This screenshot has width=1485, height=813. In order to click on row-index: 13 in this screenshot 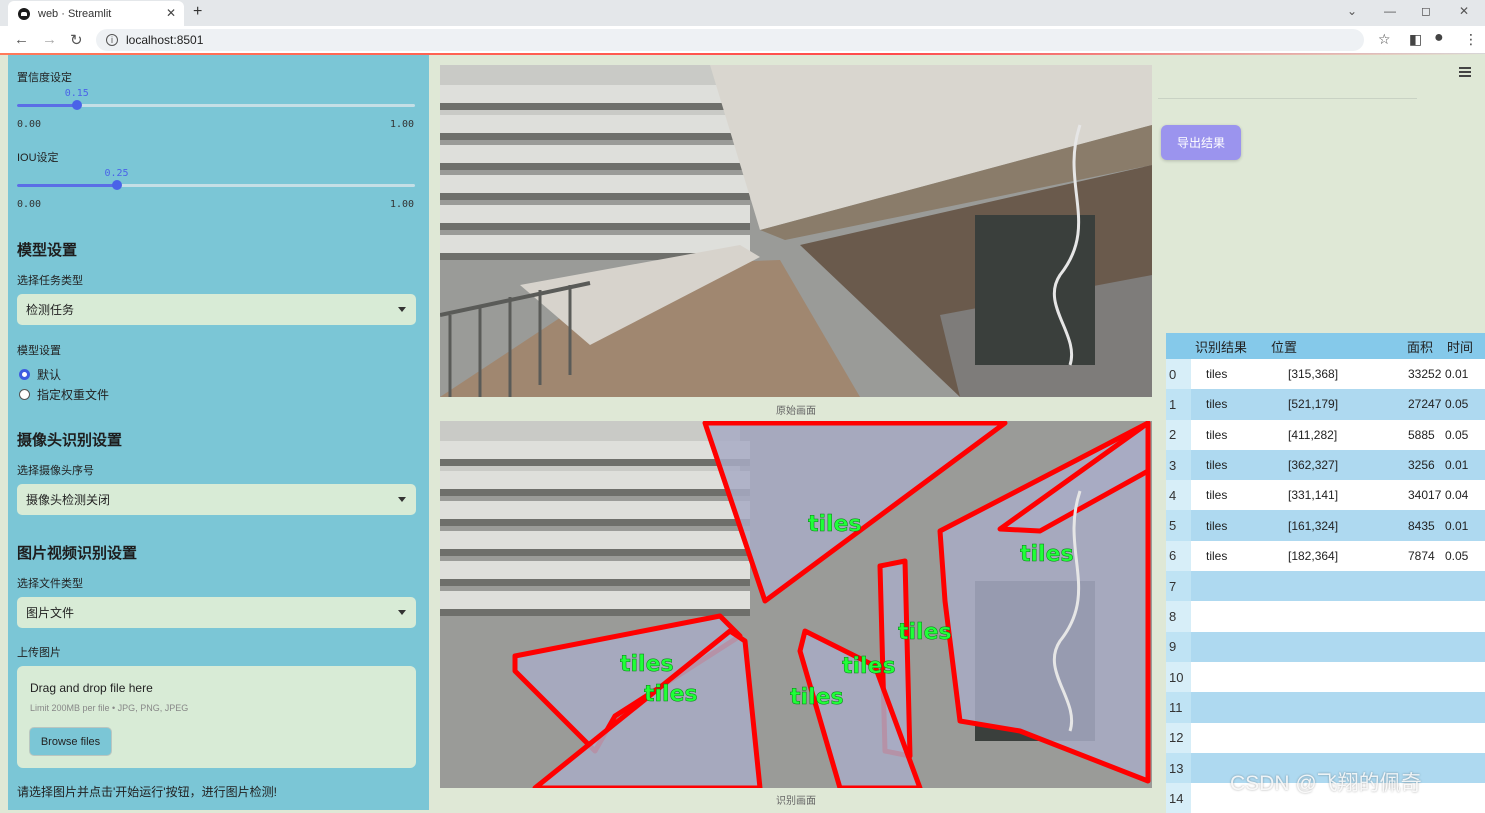, I will do `click(1178, 768)`.